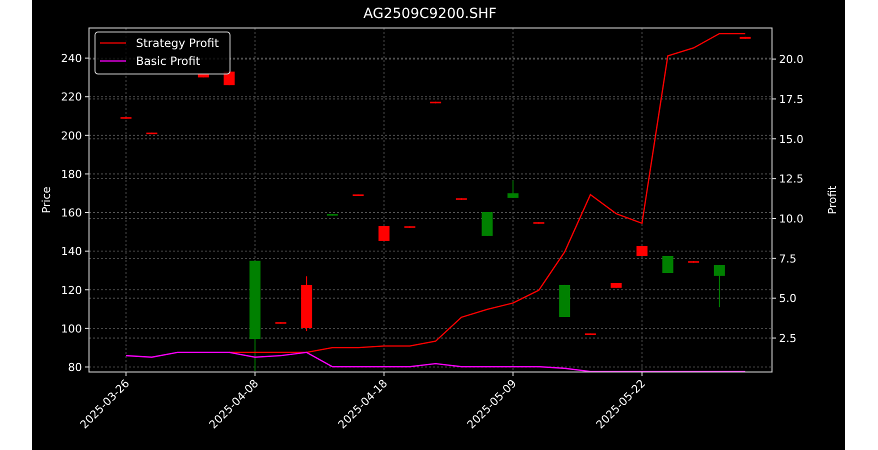 The height and width of the screenshot is (450, 878). What do you see at coordinates (791, 179) in the screenshot?
I see `axis-tick-label: 12.5` at bounding box center [791, 179].